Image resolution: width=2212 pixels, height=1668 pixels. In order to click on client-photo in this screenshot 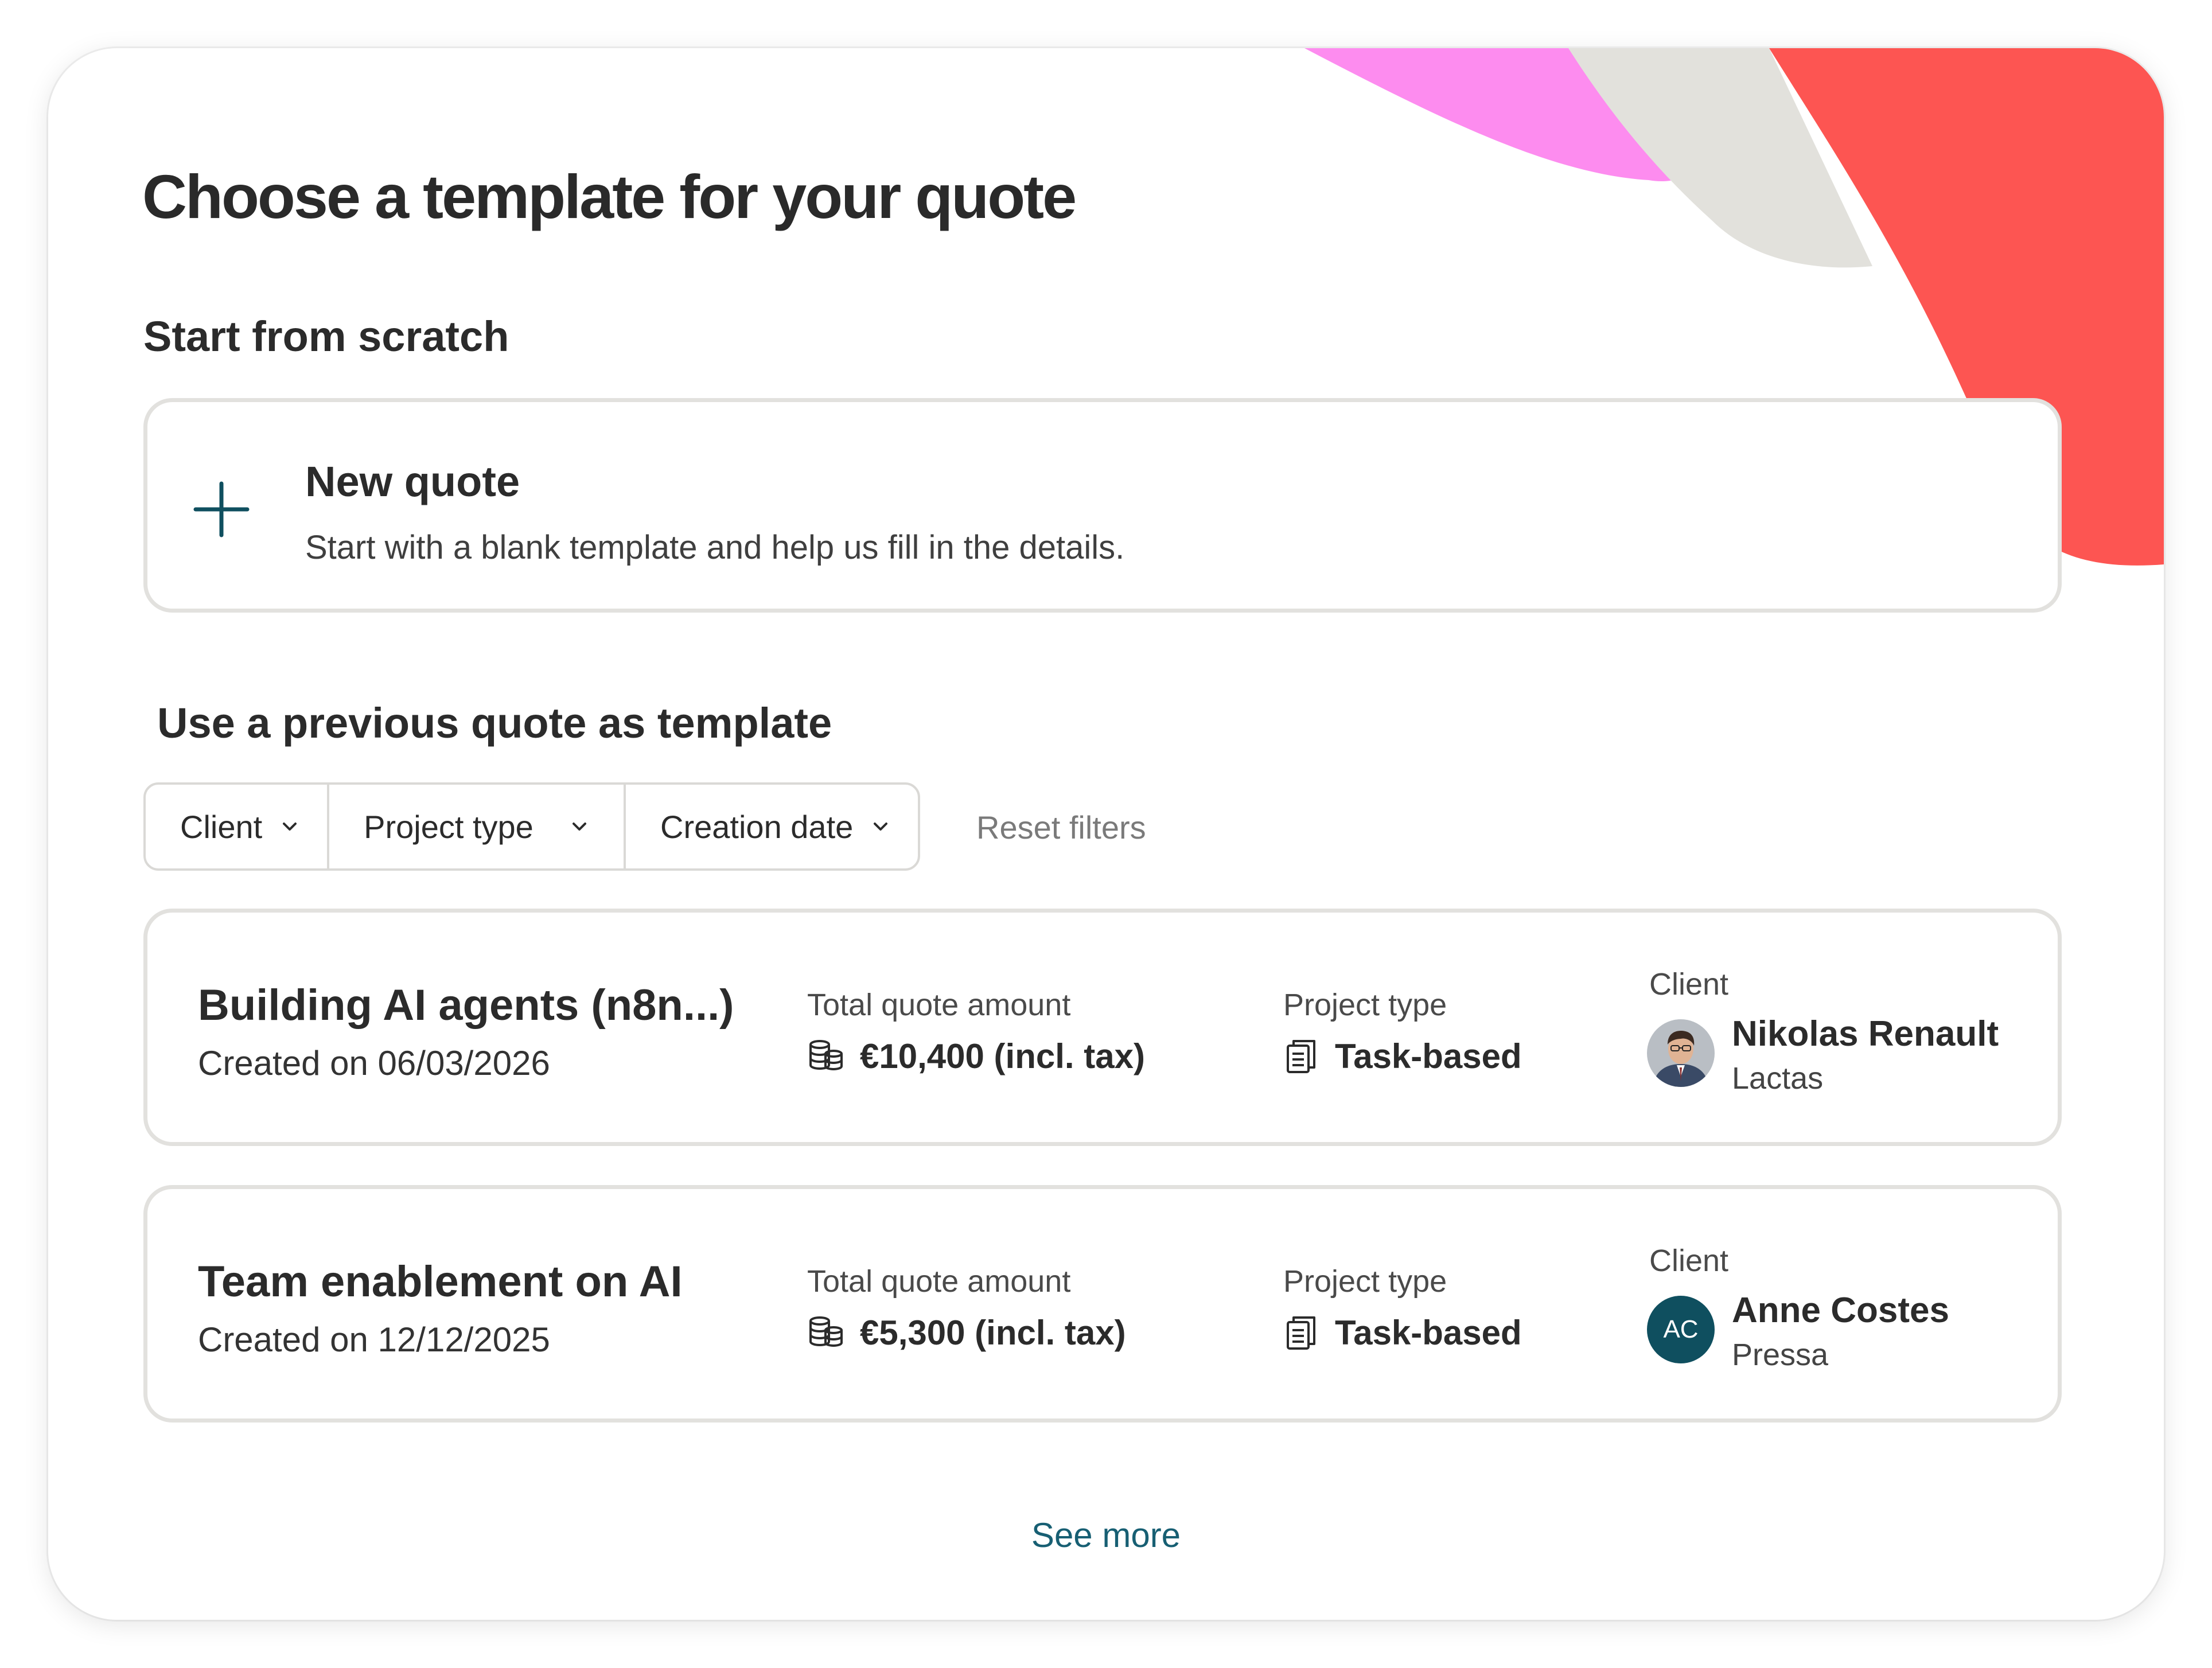, I will do `click(1681, 1053)`.